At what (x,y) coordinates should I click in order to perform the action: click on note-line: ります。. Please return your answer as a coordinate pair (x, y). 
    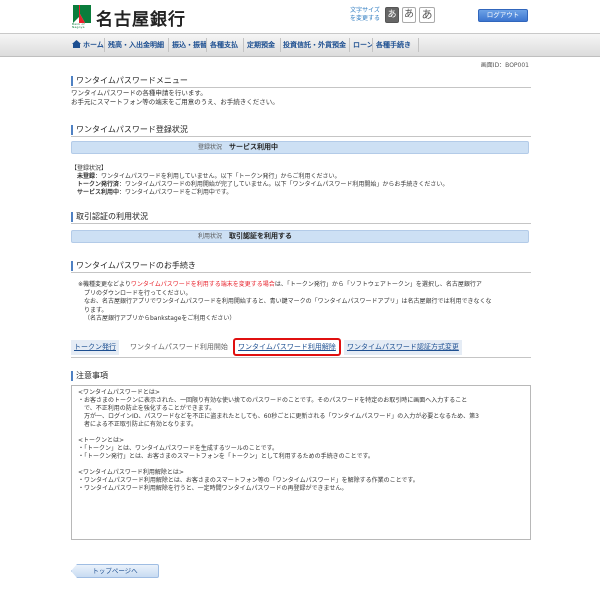
    Looking at the image, I should click on (96, 310).